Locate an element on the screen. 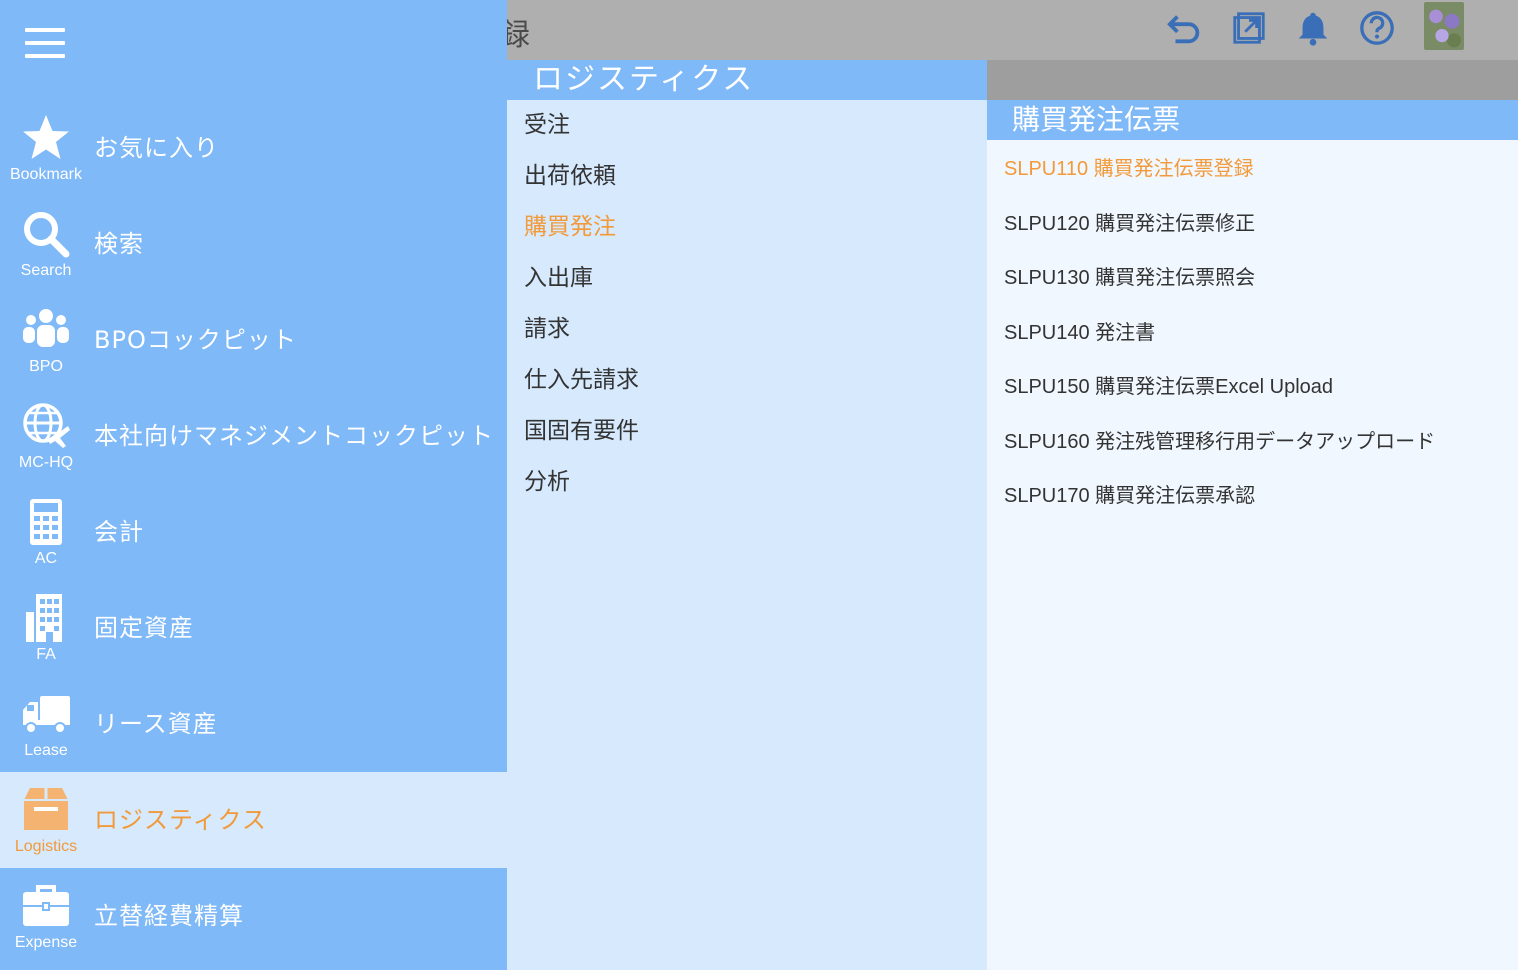  submenu-item: 出荷依頼 is located at coordinates (747, 176).